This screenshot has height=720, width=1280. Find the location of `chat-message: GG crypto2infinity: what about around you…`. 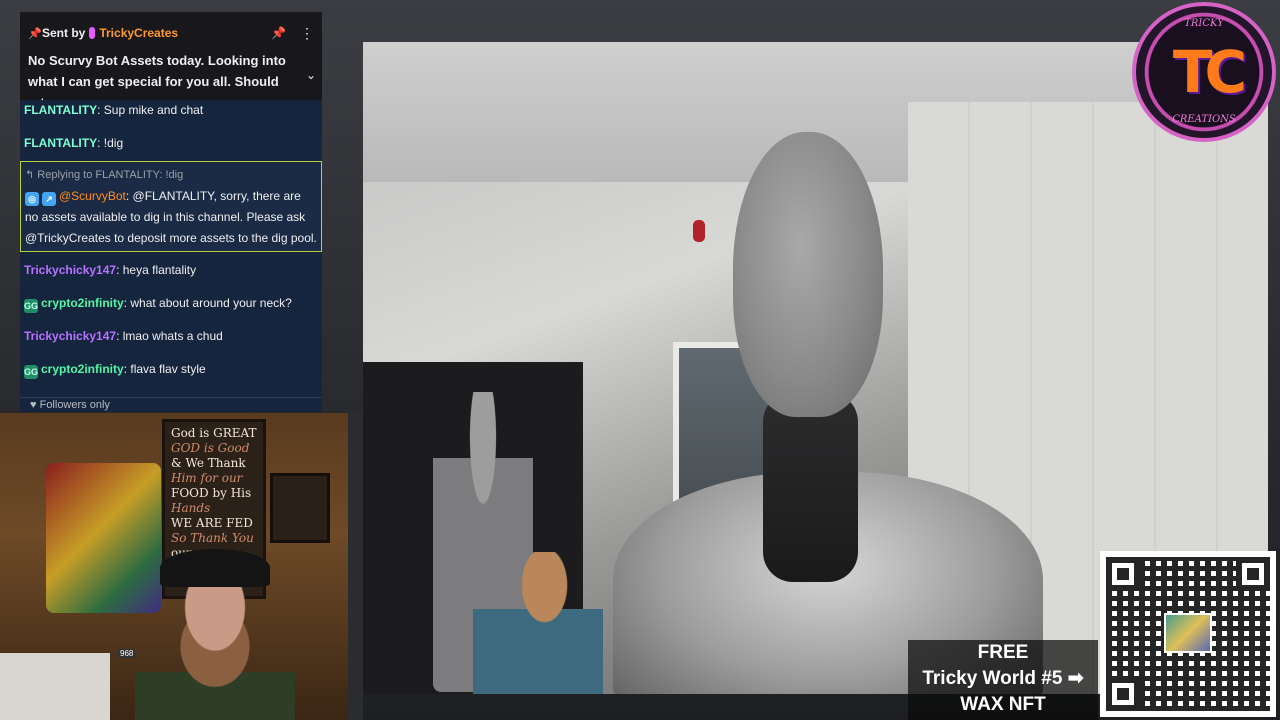

chat-message: GG crypto2infinity: what about around you… is located at coordinates (158, 304).